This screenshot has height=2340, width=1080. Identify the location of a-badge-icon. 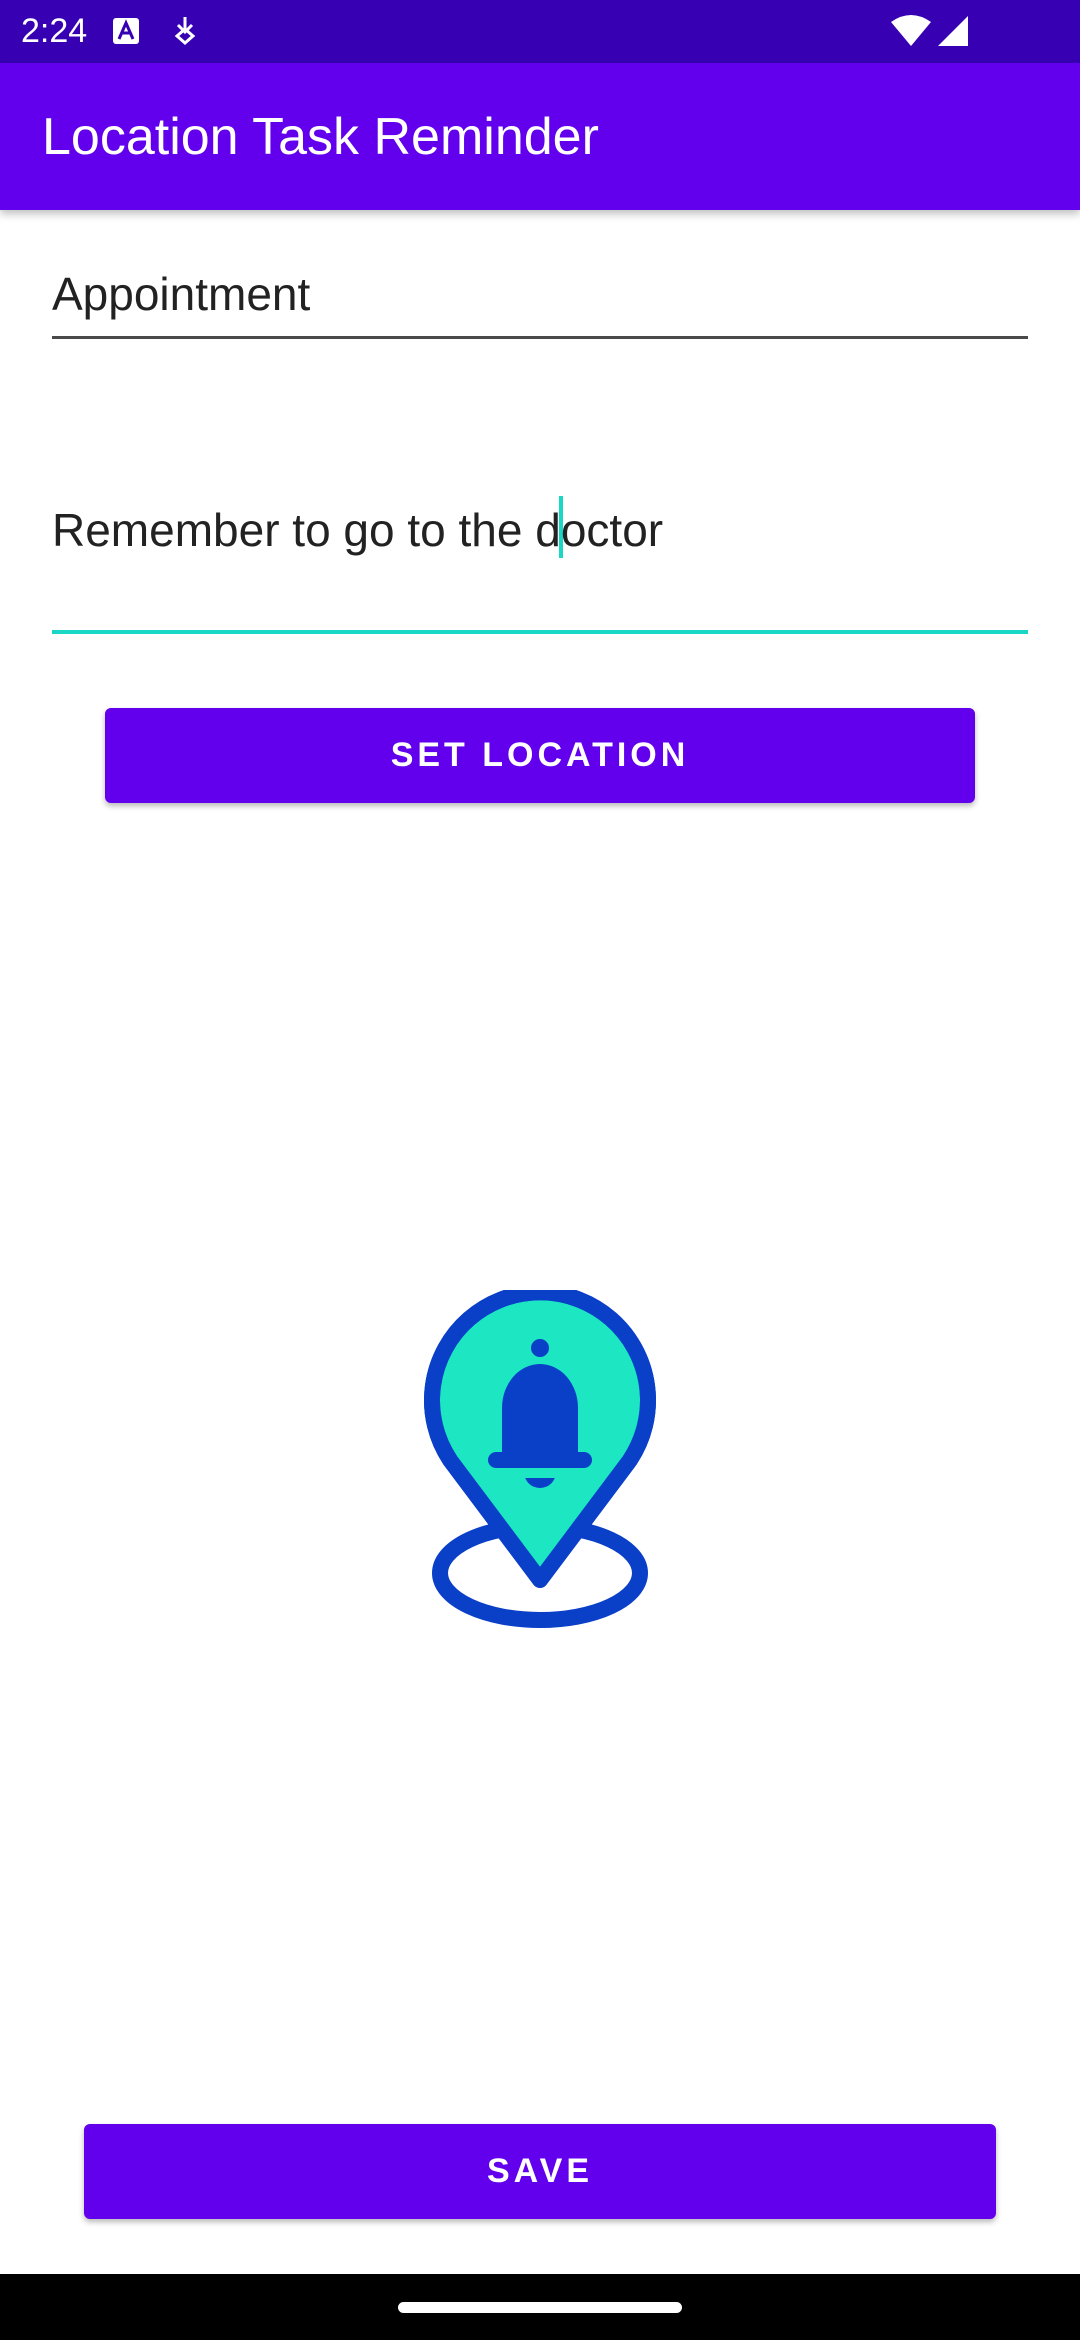
(126, 31).